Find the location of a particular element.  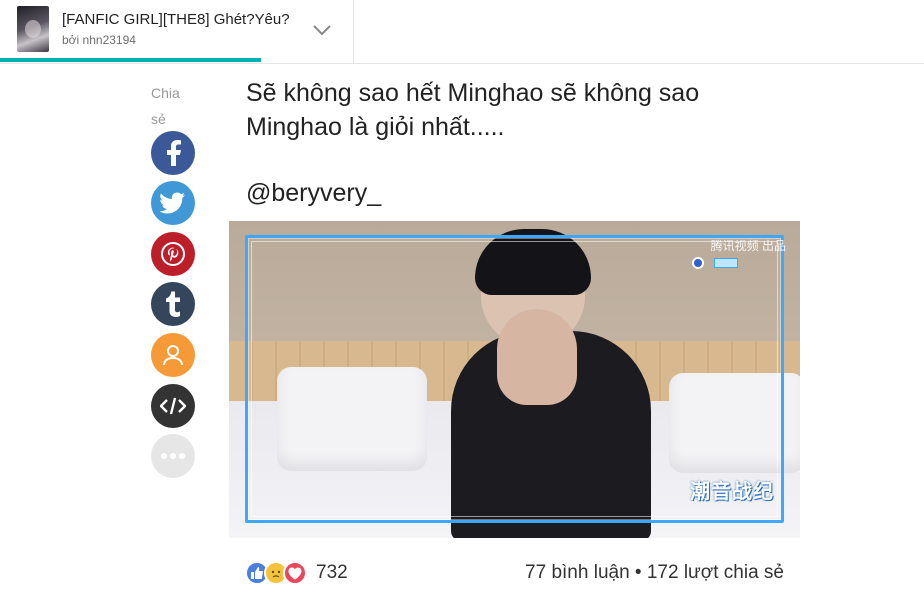

watermark-top: 腾讯视频 出品 is located at coordinates (748, 246).